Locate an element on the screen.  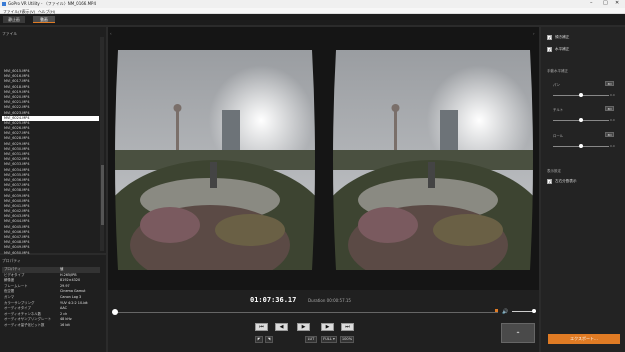
tilt-correction-checkbox is located at coordinates (549, 37).